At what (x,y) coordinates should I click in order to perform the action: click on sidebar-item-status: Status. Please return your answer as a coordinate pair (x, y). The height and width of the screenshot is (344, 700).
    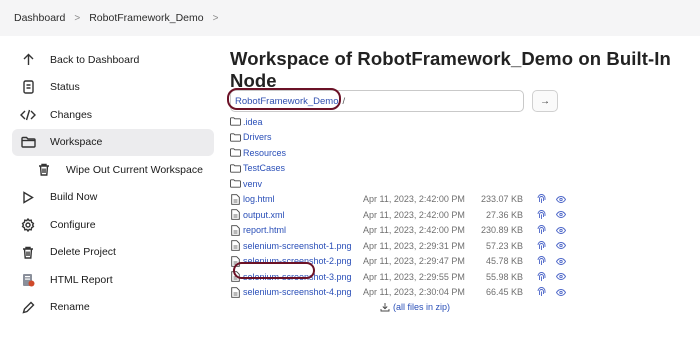
    Looking at the image, I should click on (113, 87).